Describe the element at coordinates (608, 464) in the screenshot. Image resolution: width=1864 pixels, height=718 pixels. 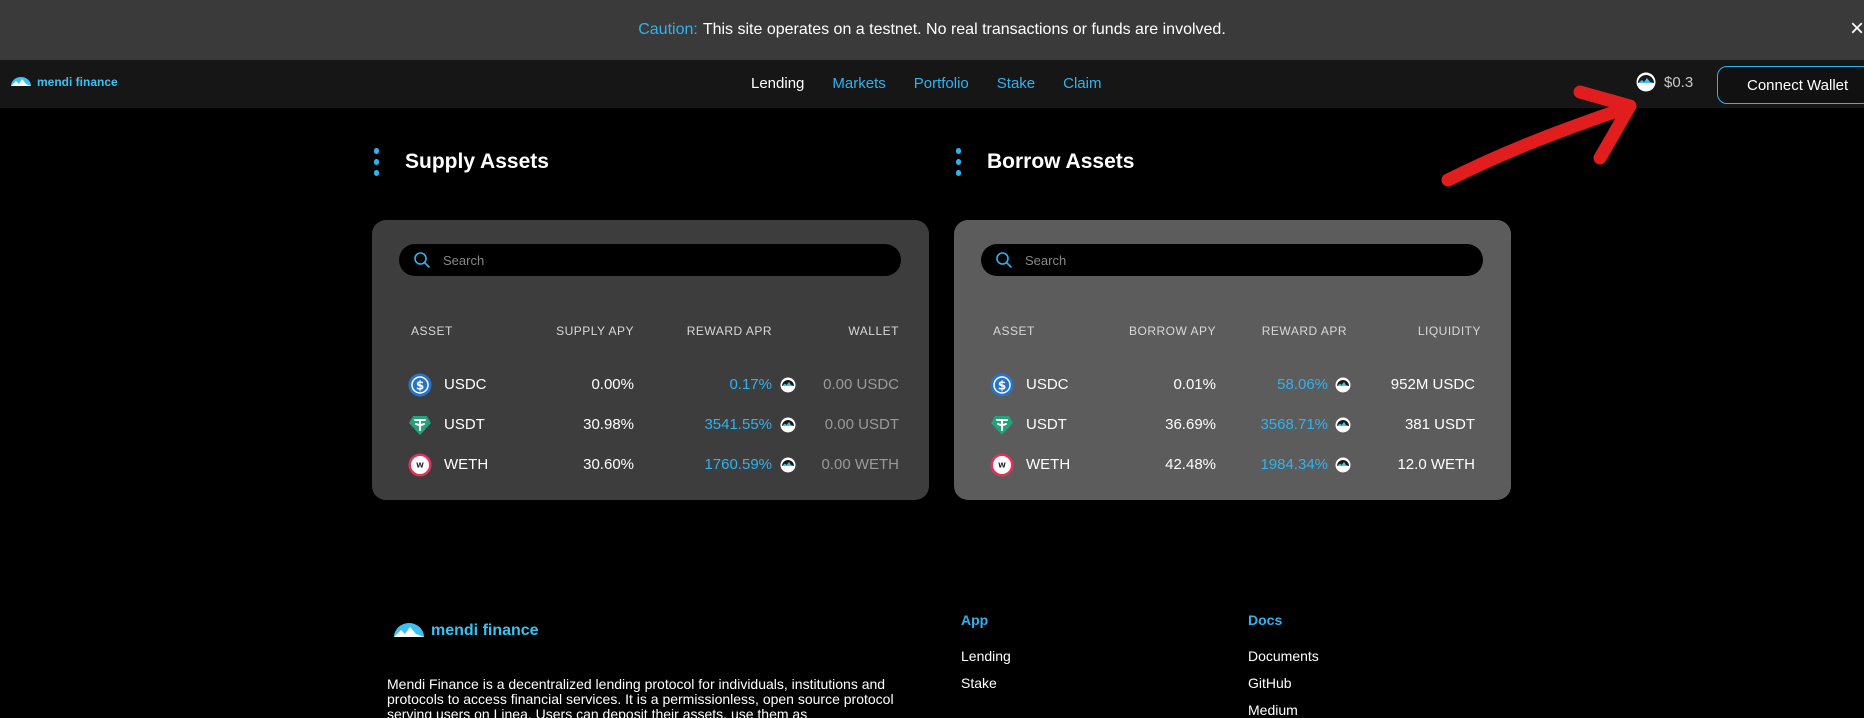
I see `supply-apy: 30.60%` at that location.